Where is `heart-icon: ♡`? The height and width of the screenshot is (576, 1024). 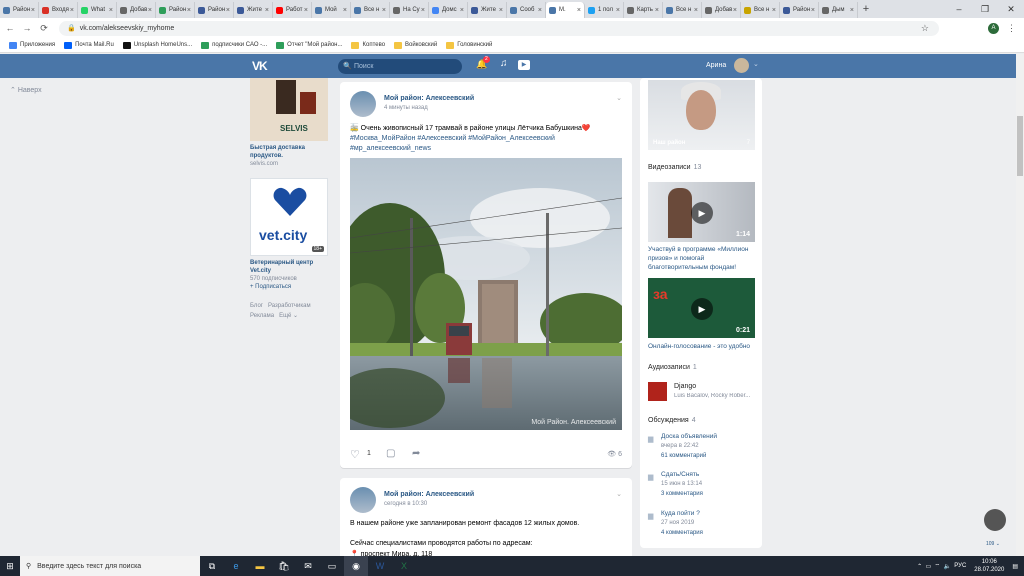
heart-icon: ♡ is located at coordinates (355, 454).